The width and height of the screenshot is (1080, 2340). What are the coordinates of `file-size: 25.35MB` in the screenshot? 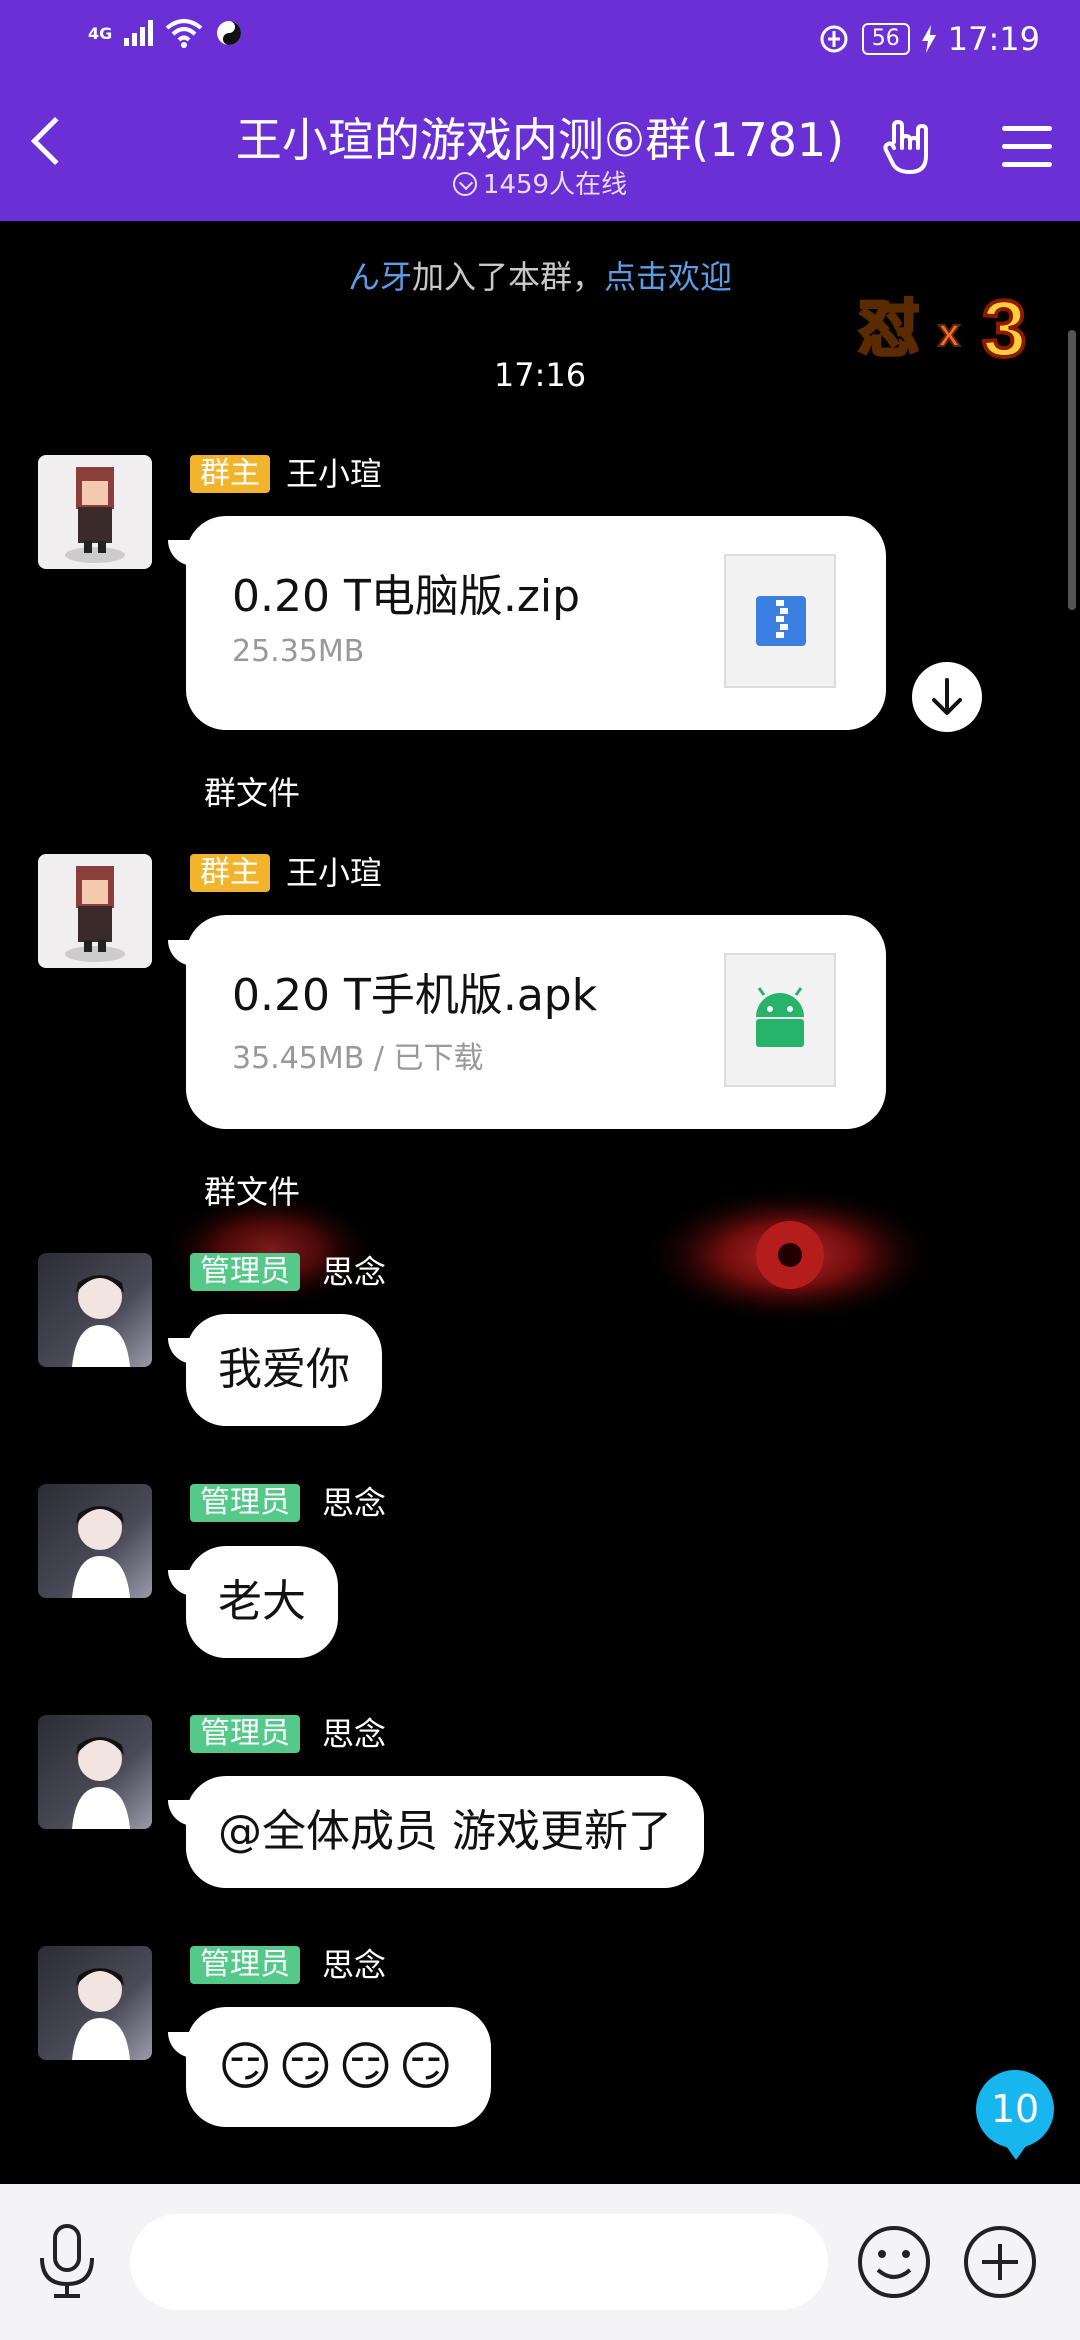 It's located at (298, 651).